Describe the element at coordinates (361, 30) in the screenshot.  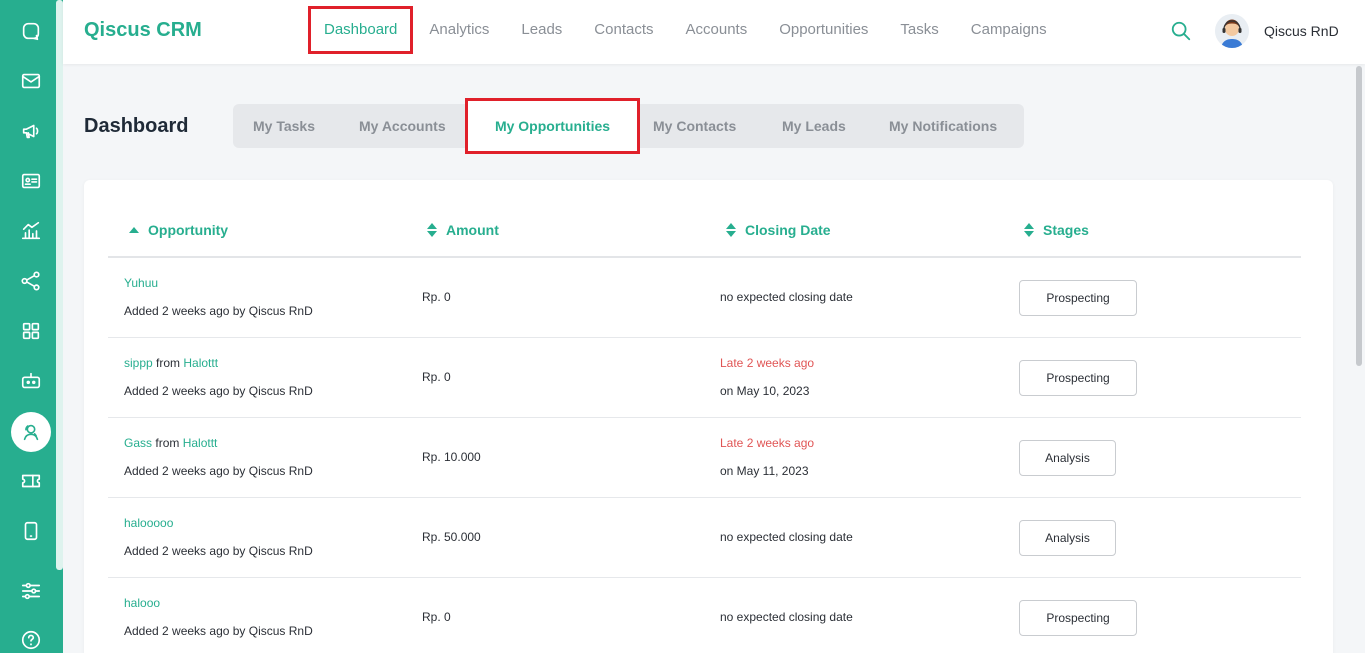
I see `nav-dashboard: Dashboard` at that location.